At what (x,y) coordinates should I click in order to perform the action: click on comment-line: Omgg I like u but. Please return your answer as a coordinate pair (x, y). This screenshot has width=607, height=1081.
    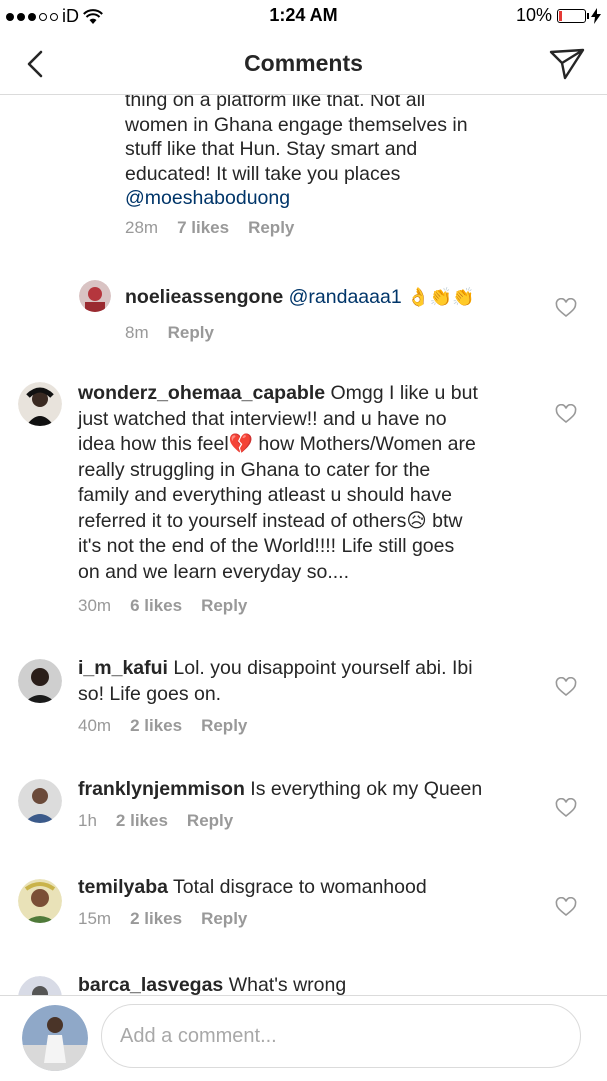
    Looking at the image, I should click on (401, 393).